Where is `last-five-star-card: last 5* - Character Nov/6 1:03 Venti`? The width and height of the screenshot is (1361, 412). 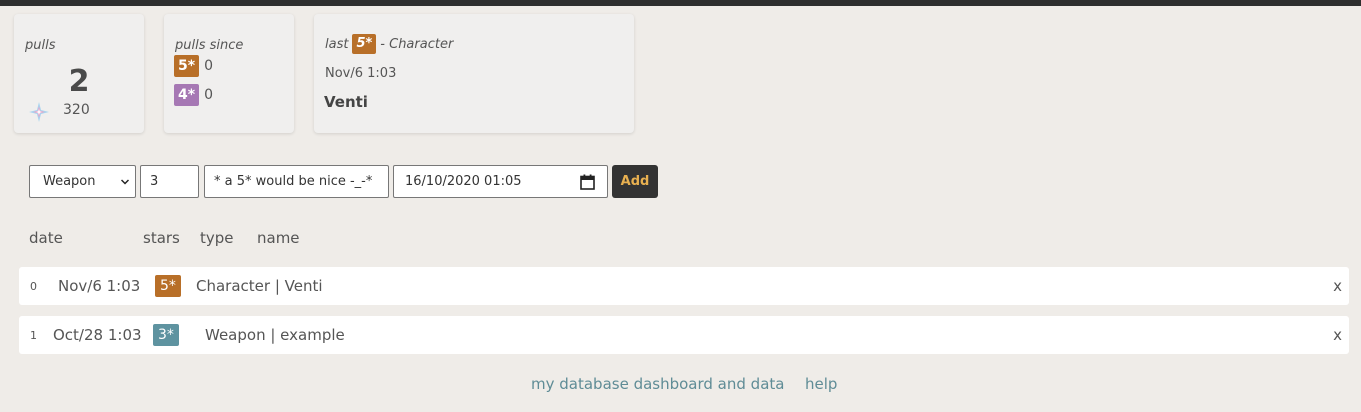
last-five-star-card: last 5* - Character Nov/6 1:03 Venti is located at coordinates (474, 73).